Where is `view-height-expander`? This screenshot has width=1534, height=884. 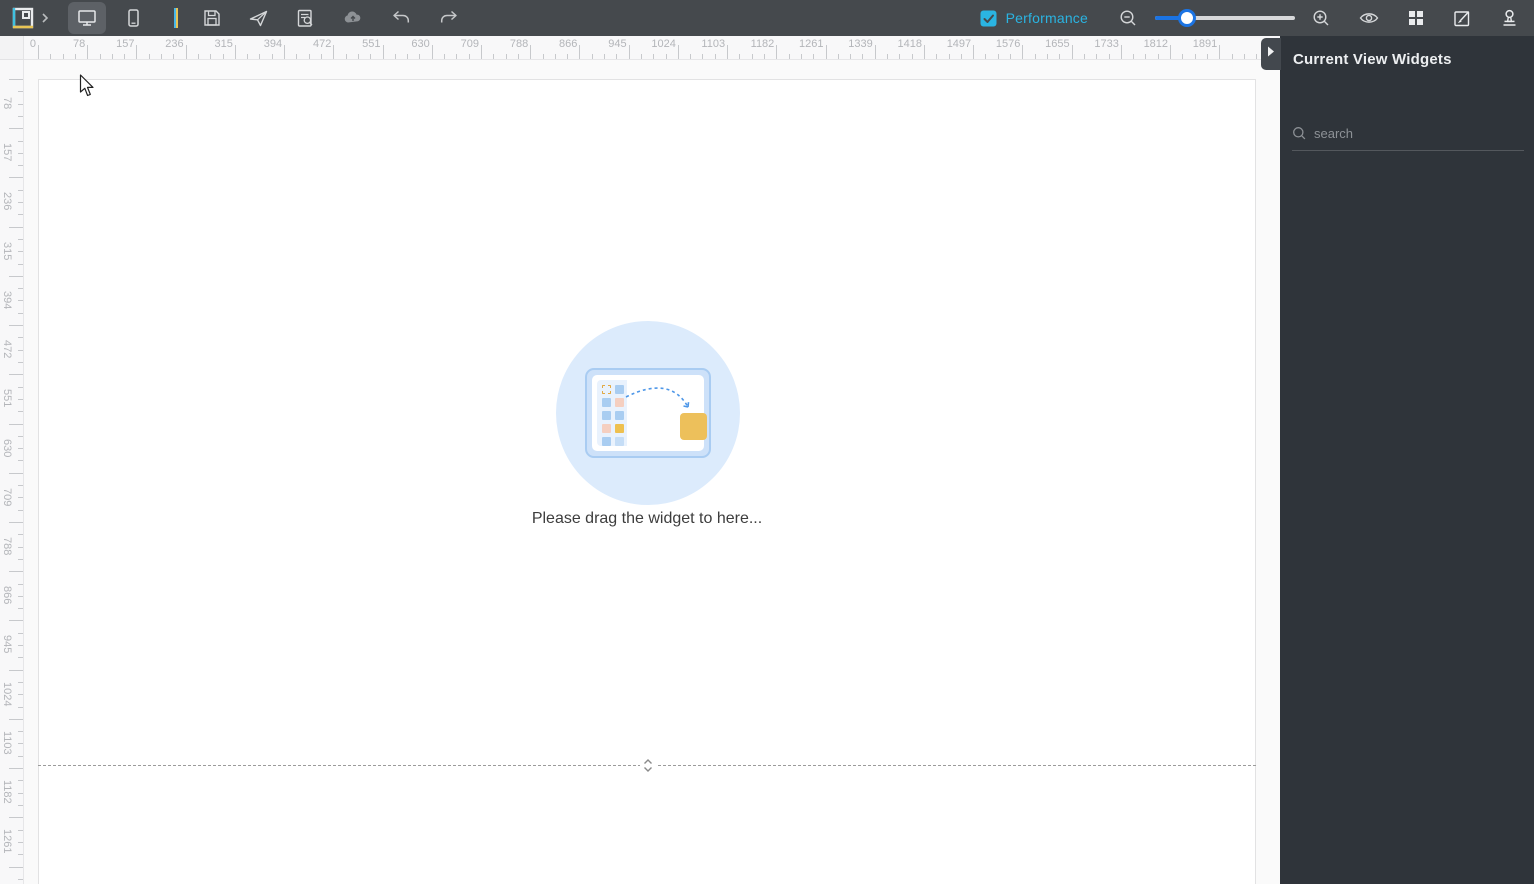 view-height-expander is located at coordinates (648, 765).